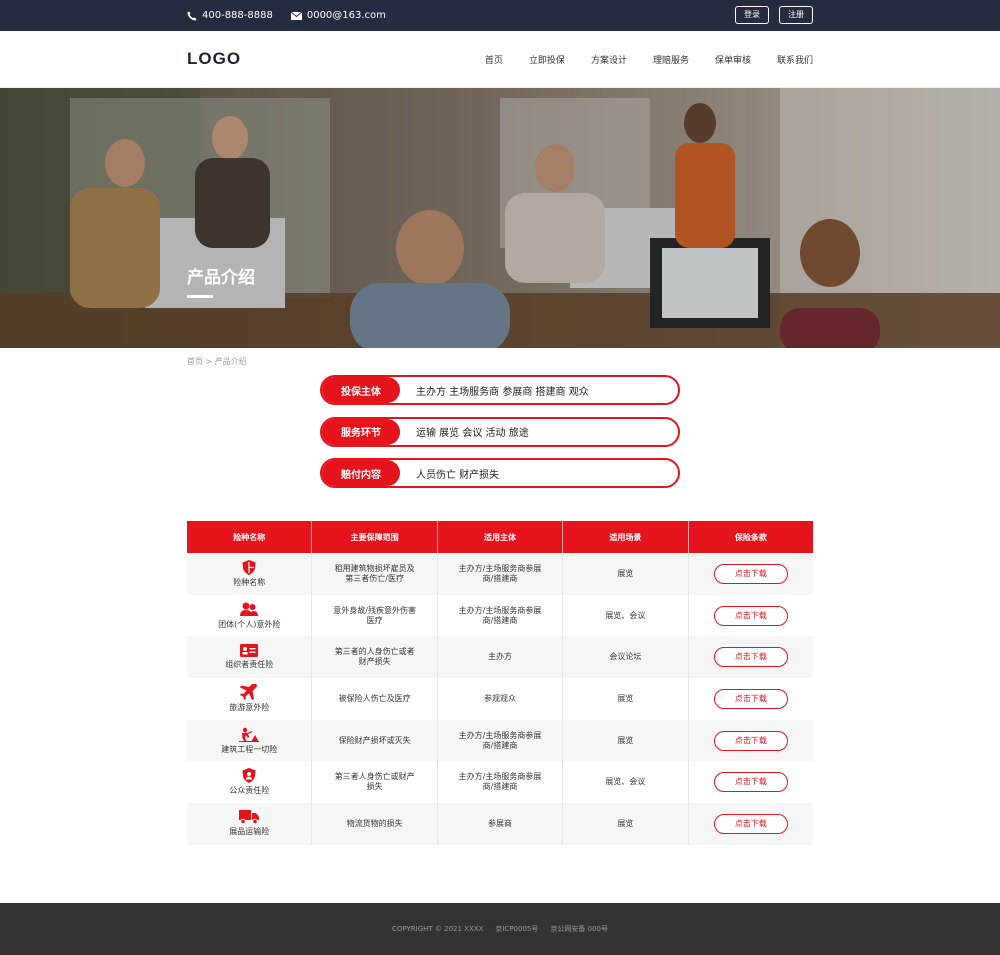 This screenshot has width=1000, height=955. Describe the element at coordinates (609, 59) in the screenshot. I see `nav-plan-design: 方案设计` at that location.